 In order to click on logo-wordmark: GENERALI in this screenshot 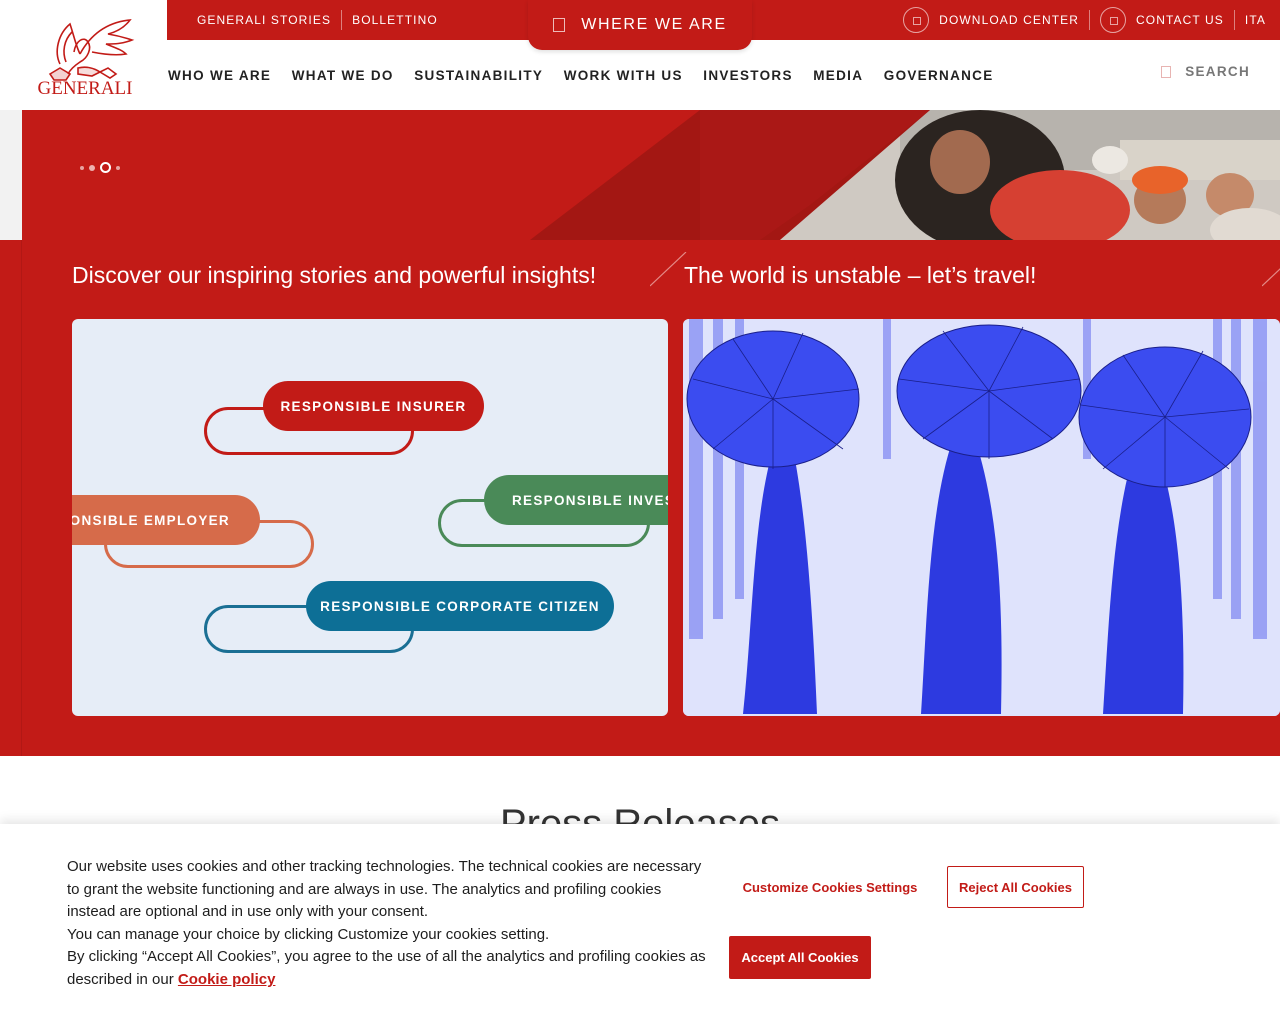, I will do `click(85, 88)`.